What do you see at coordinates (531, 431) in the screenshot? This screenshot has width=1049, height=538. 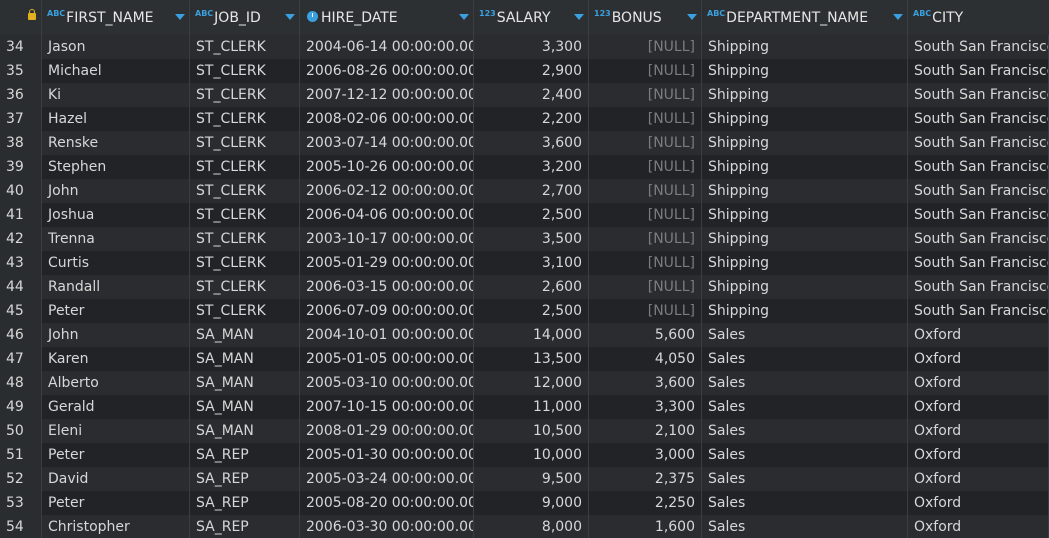 I see `cell-salary: 10,500` at bounding box center [531, 431].